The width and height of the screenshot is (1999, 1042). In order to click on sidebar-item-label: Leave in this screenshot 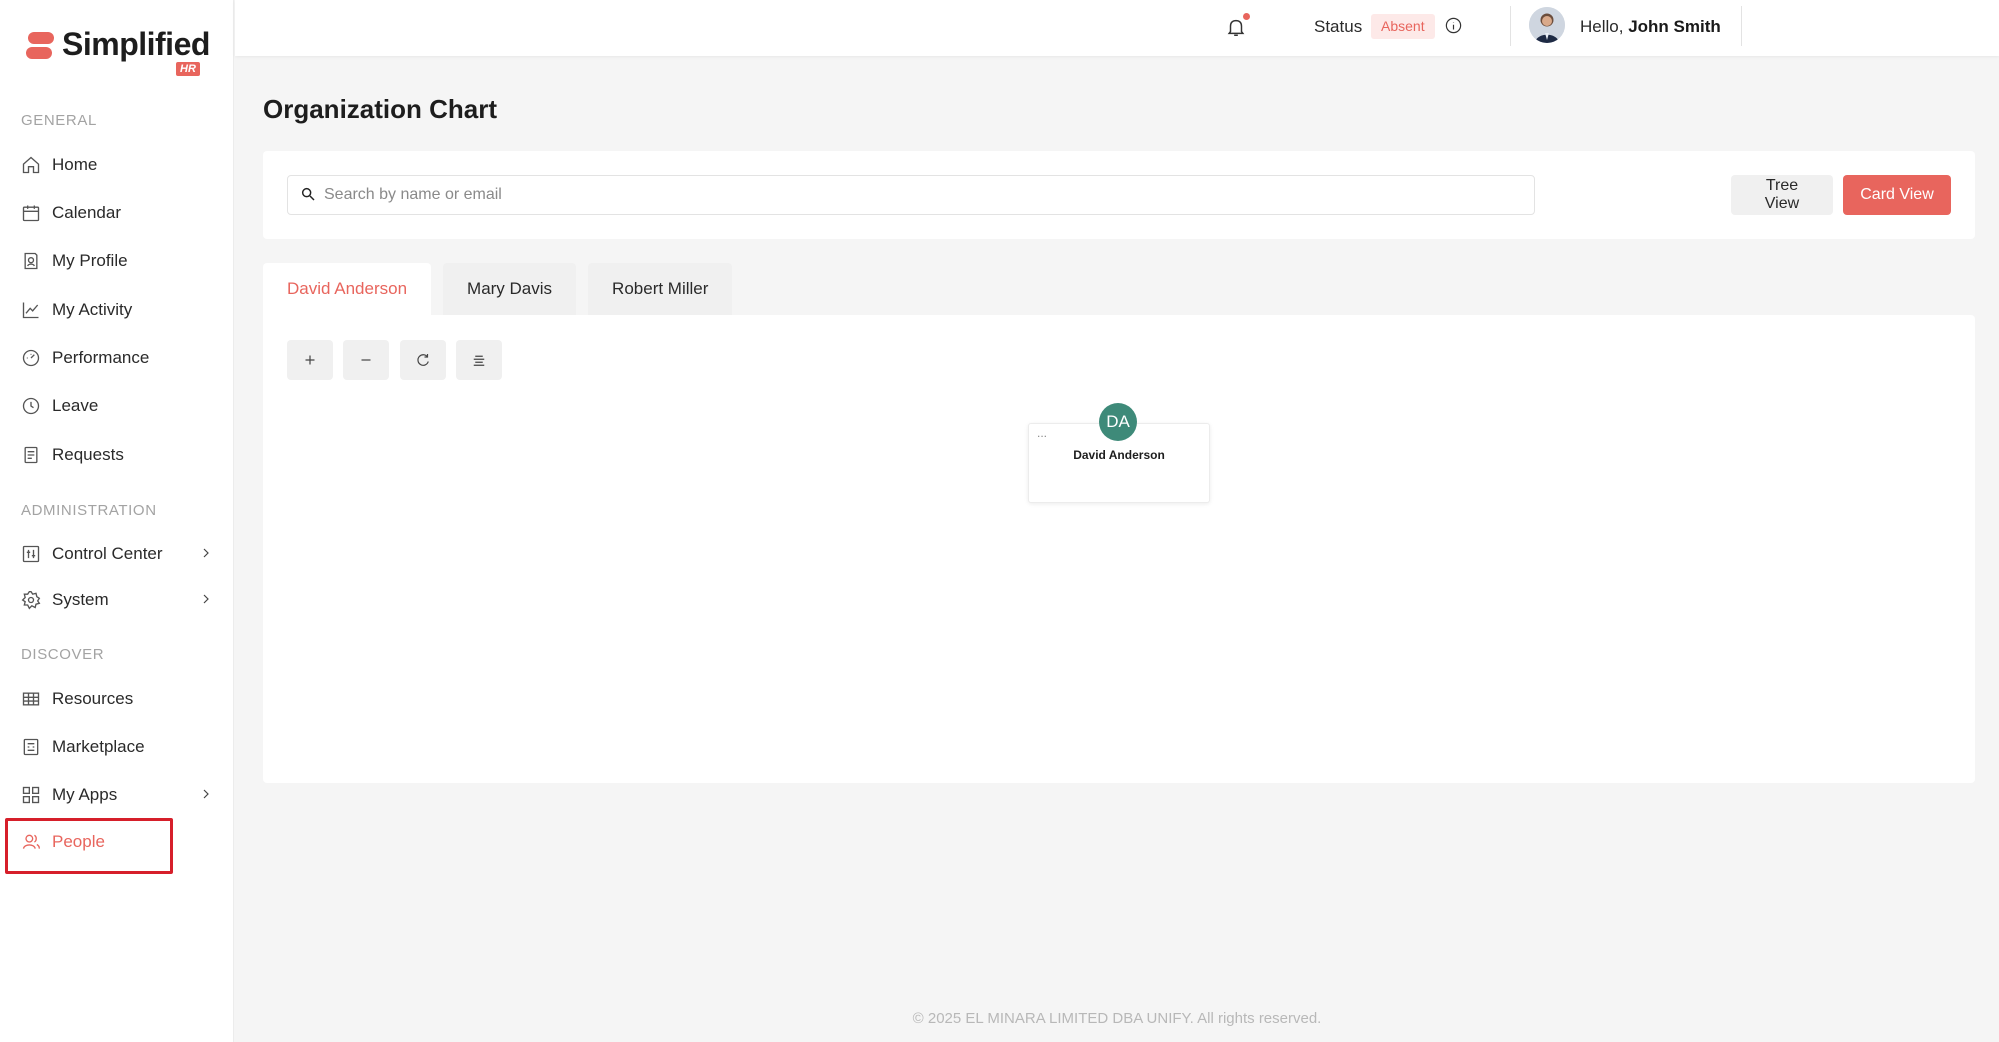, I will do `click(75, 405)`.